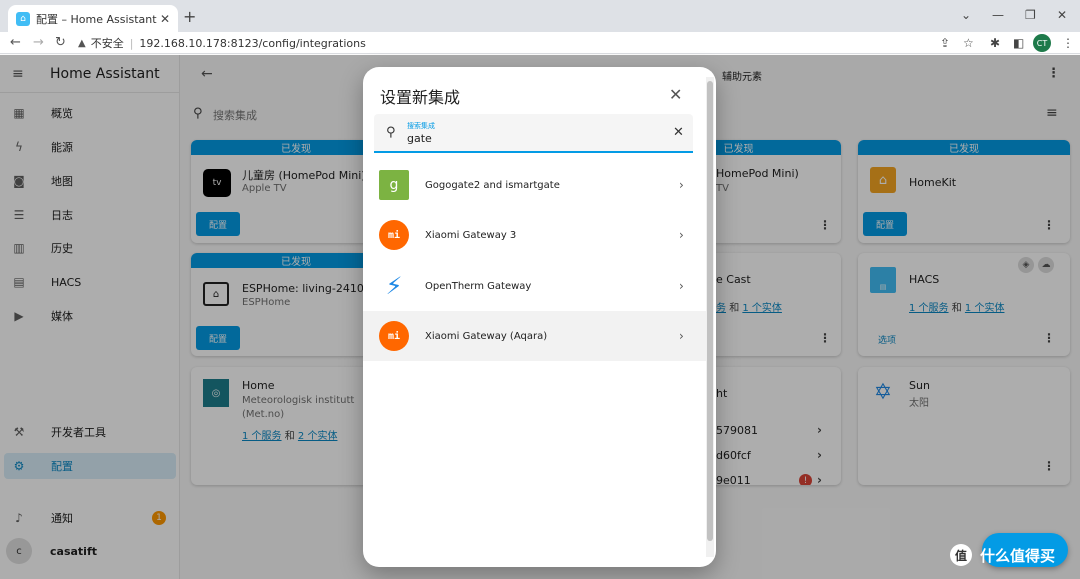 The width and height of the screenshot is (1080, 579). I want to click on opentherm-logo-icon: ⚡, so click(394, 286).